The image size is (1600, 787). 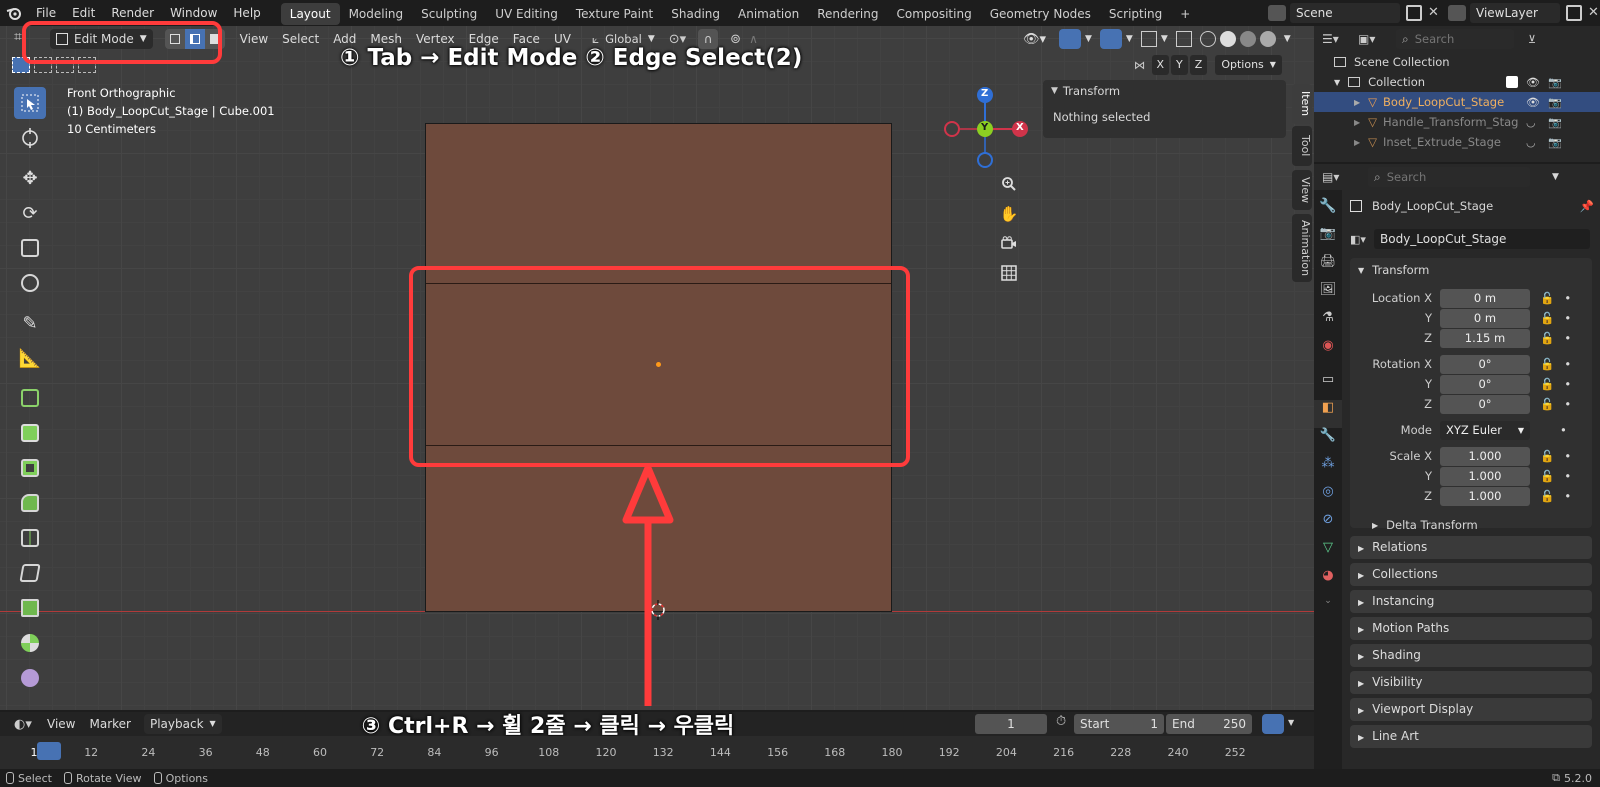 I want to click on scene-tab-icon: ⚗, so click(x=1328, y=324).